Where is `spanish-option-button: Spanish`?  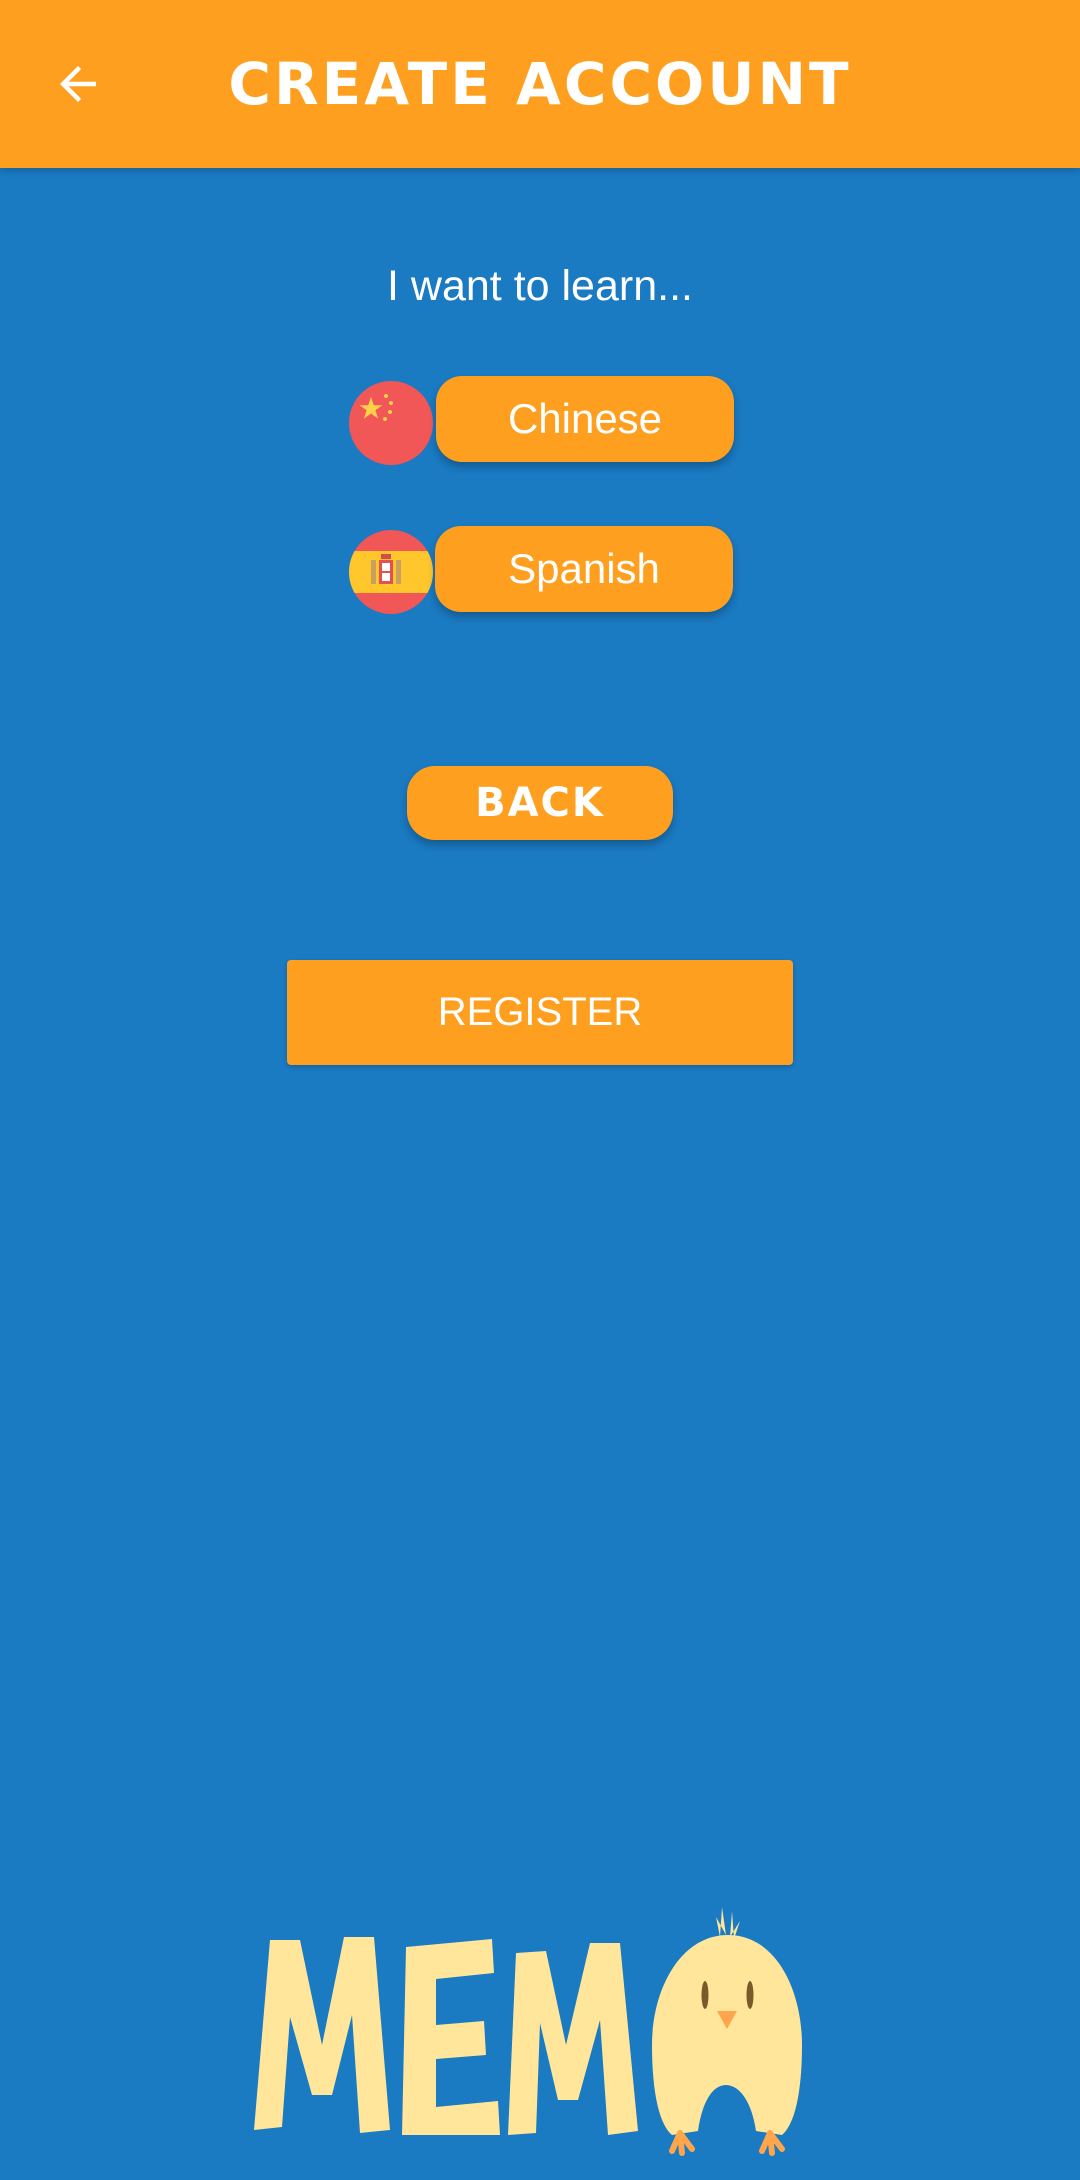
spanish-option-button: Spanish is located at coordinates (584, 569).